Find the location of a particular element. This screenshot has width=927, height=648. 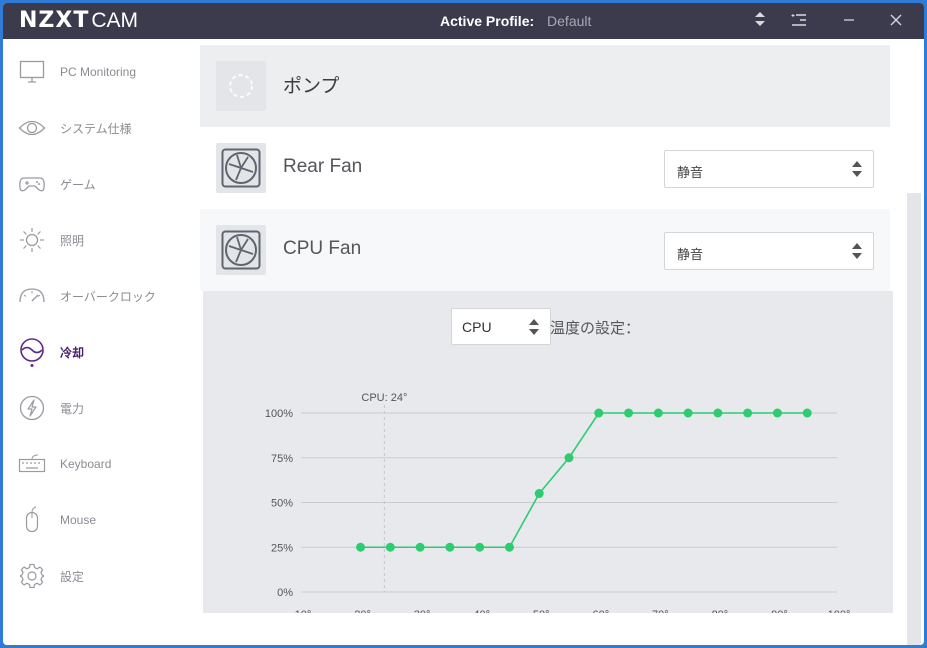

sidebar-item-cooling: 冷却 is located at coordinates (101, 352).